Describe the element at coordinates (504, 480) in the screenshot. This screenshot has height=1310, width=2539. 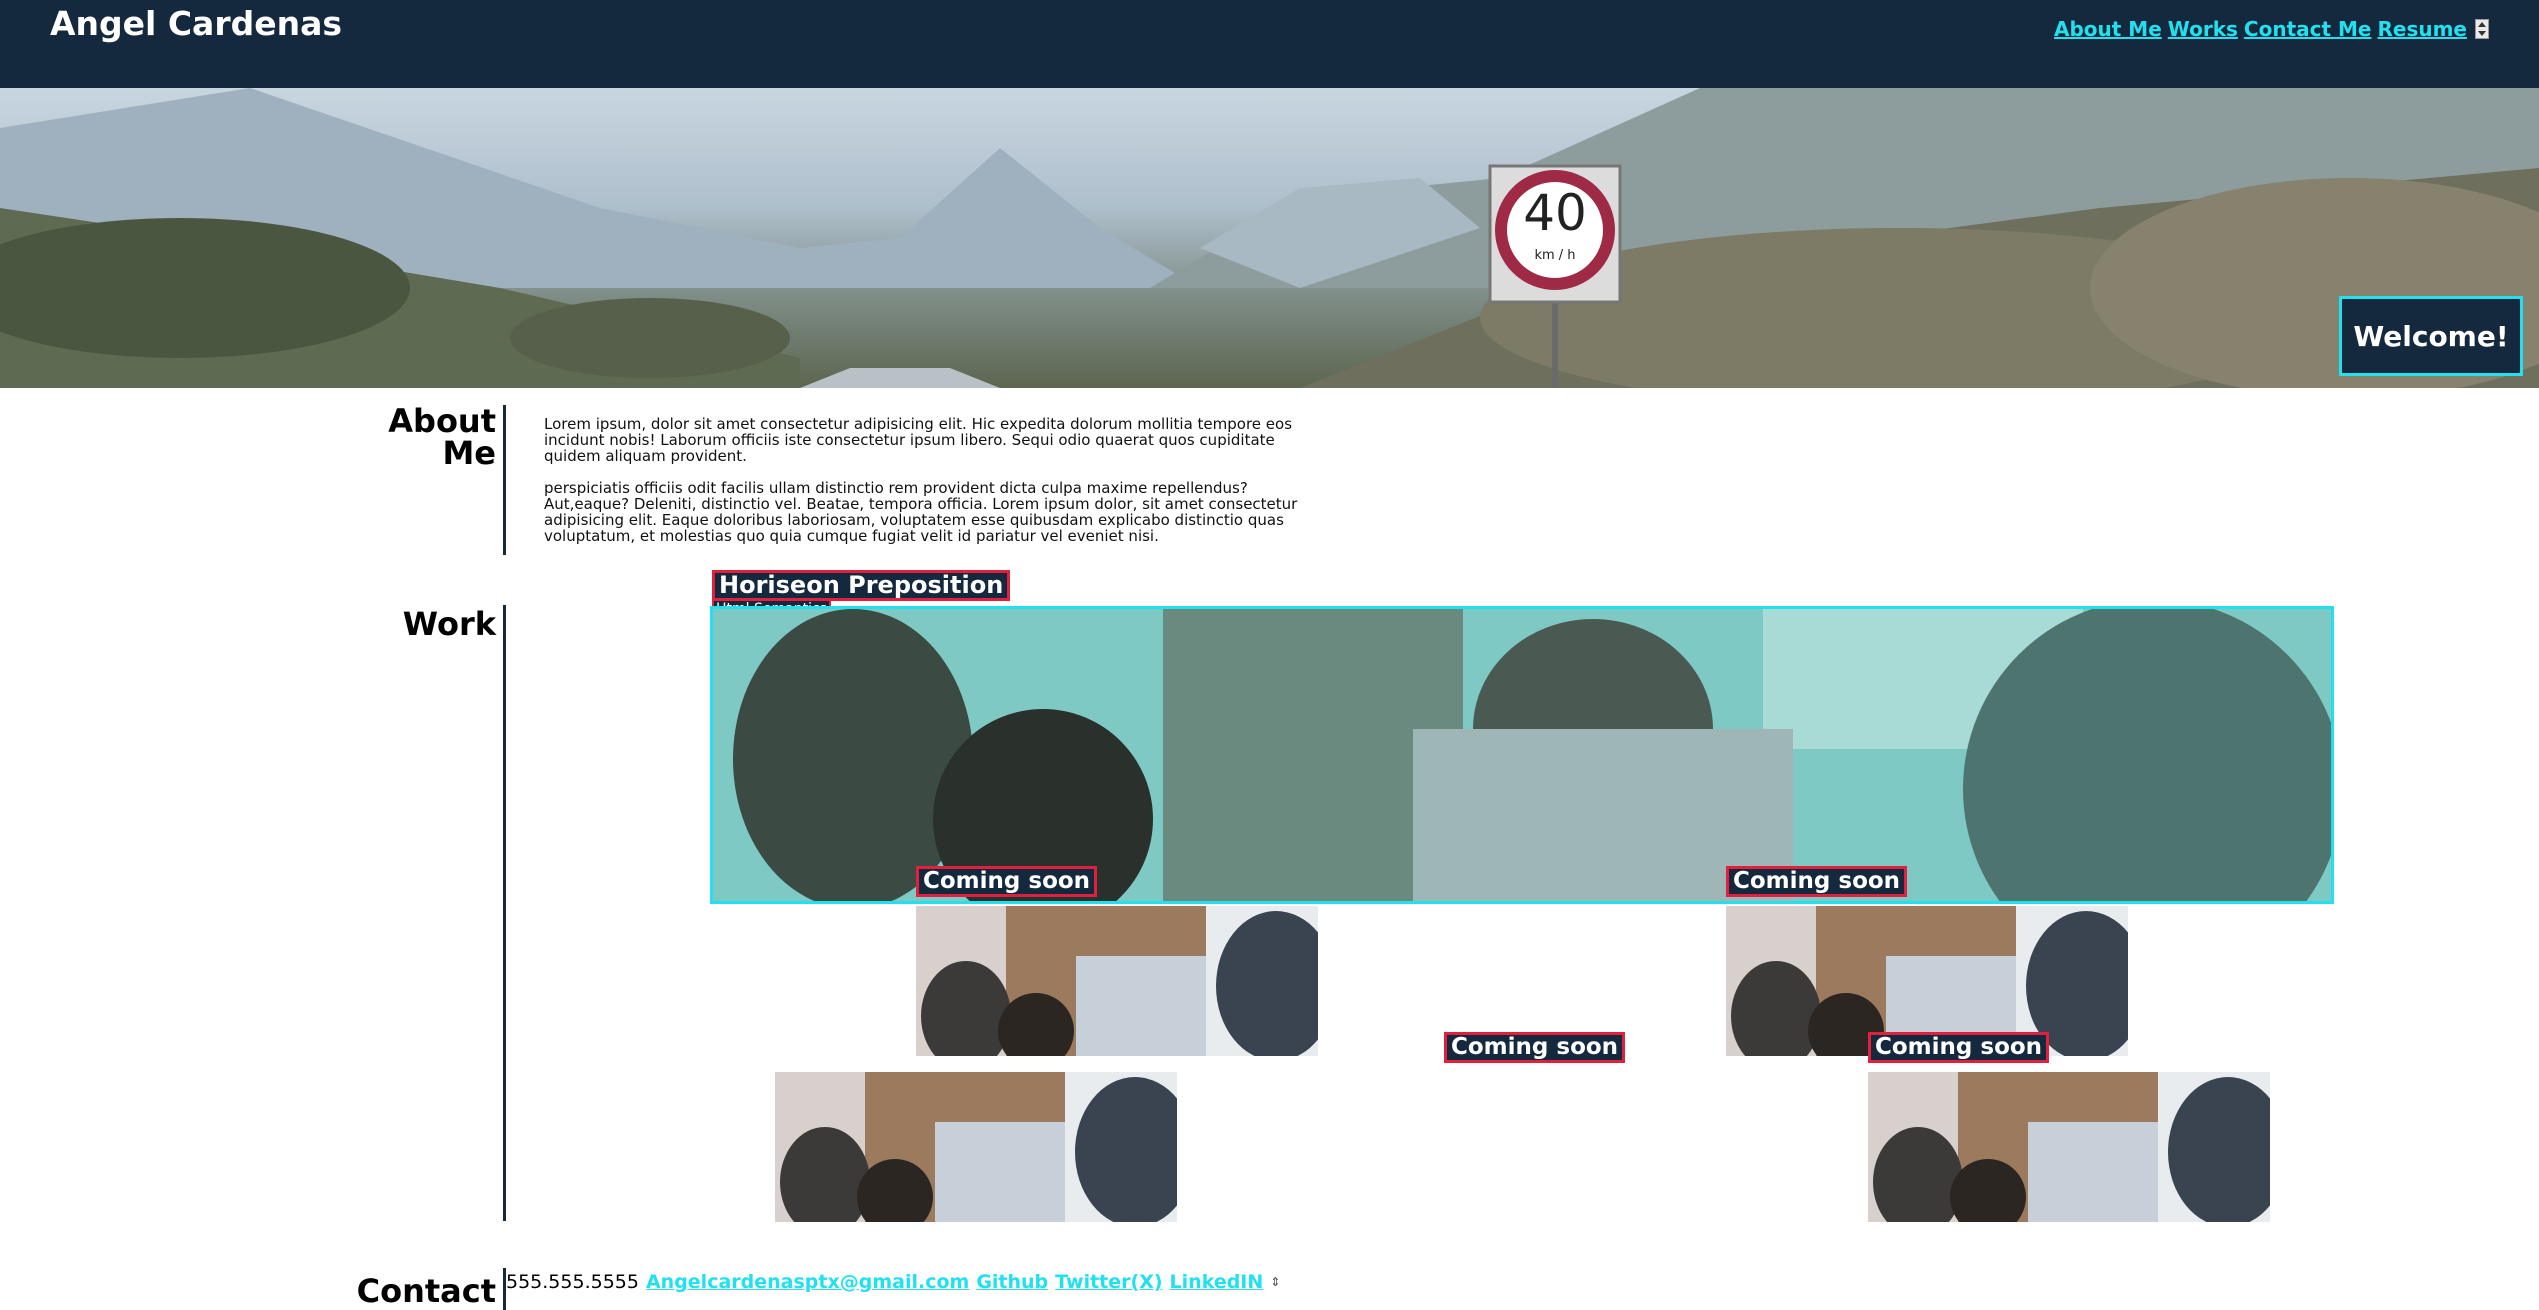
I see `about-divider` at that location.